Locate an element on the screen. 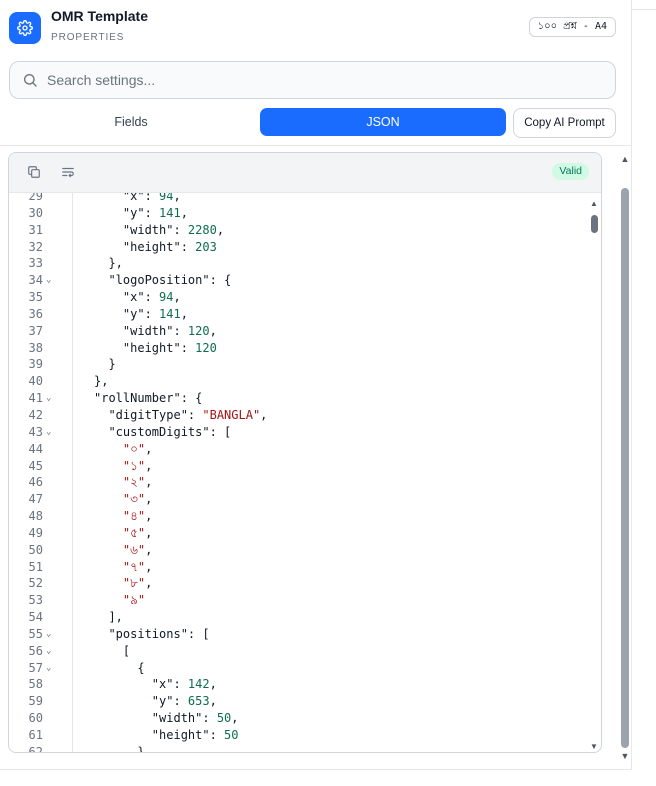  code-line: 41 ⌄ "rollNumber": { is located at coordinates (305, 398).